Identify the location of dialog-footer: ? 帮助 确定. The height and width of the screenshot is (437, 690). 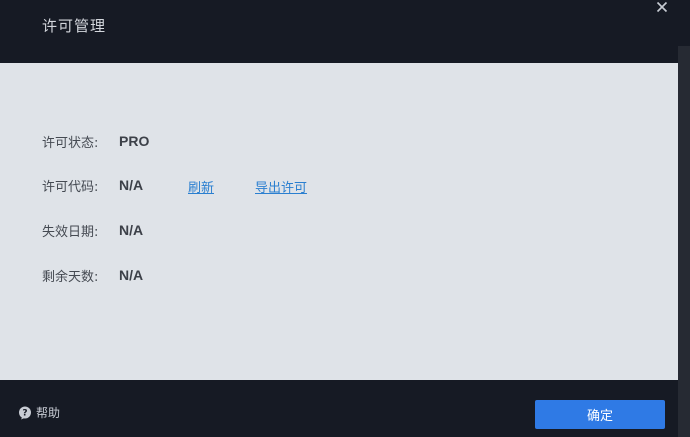
(339, 408).